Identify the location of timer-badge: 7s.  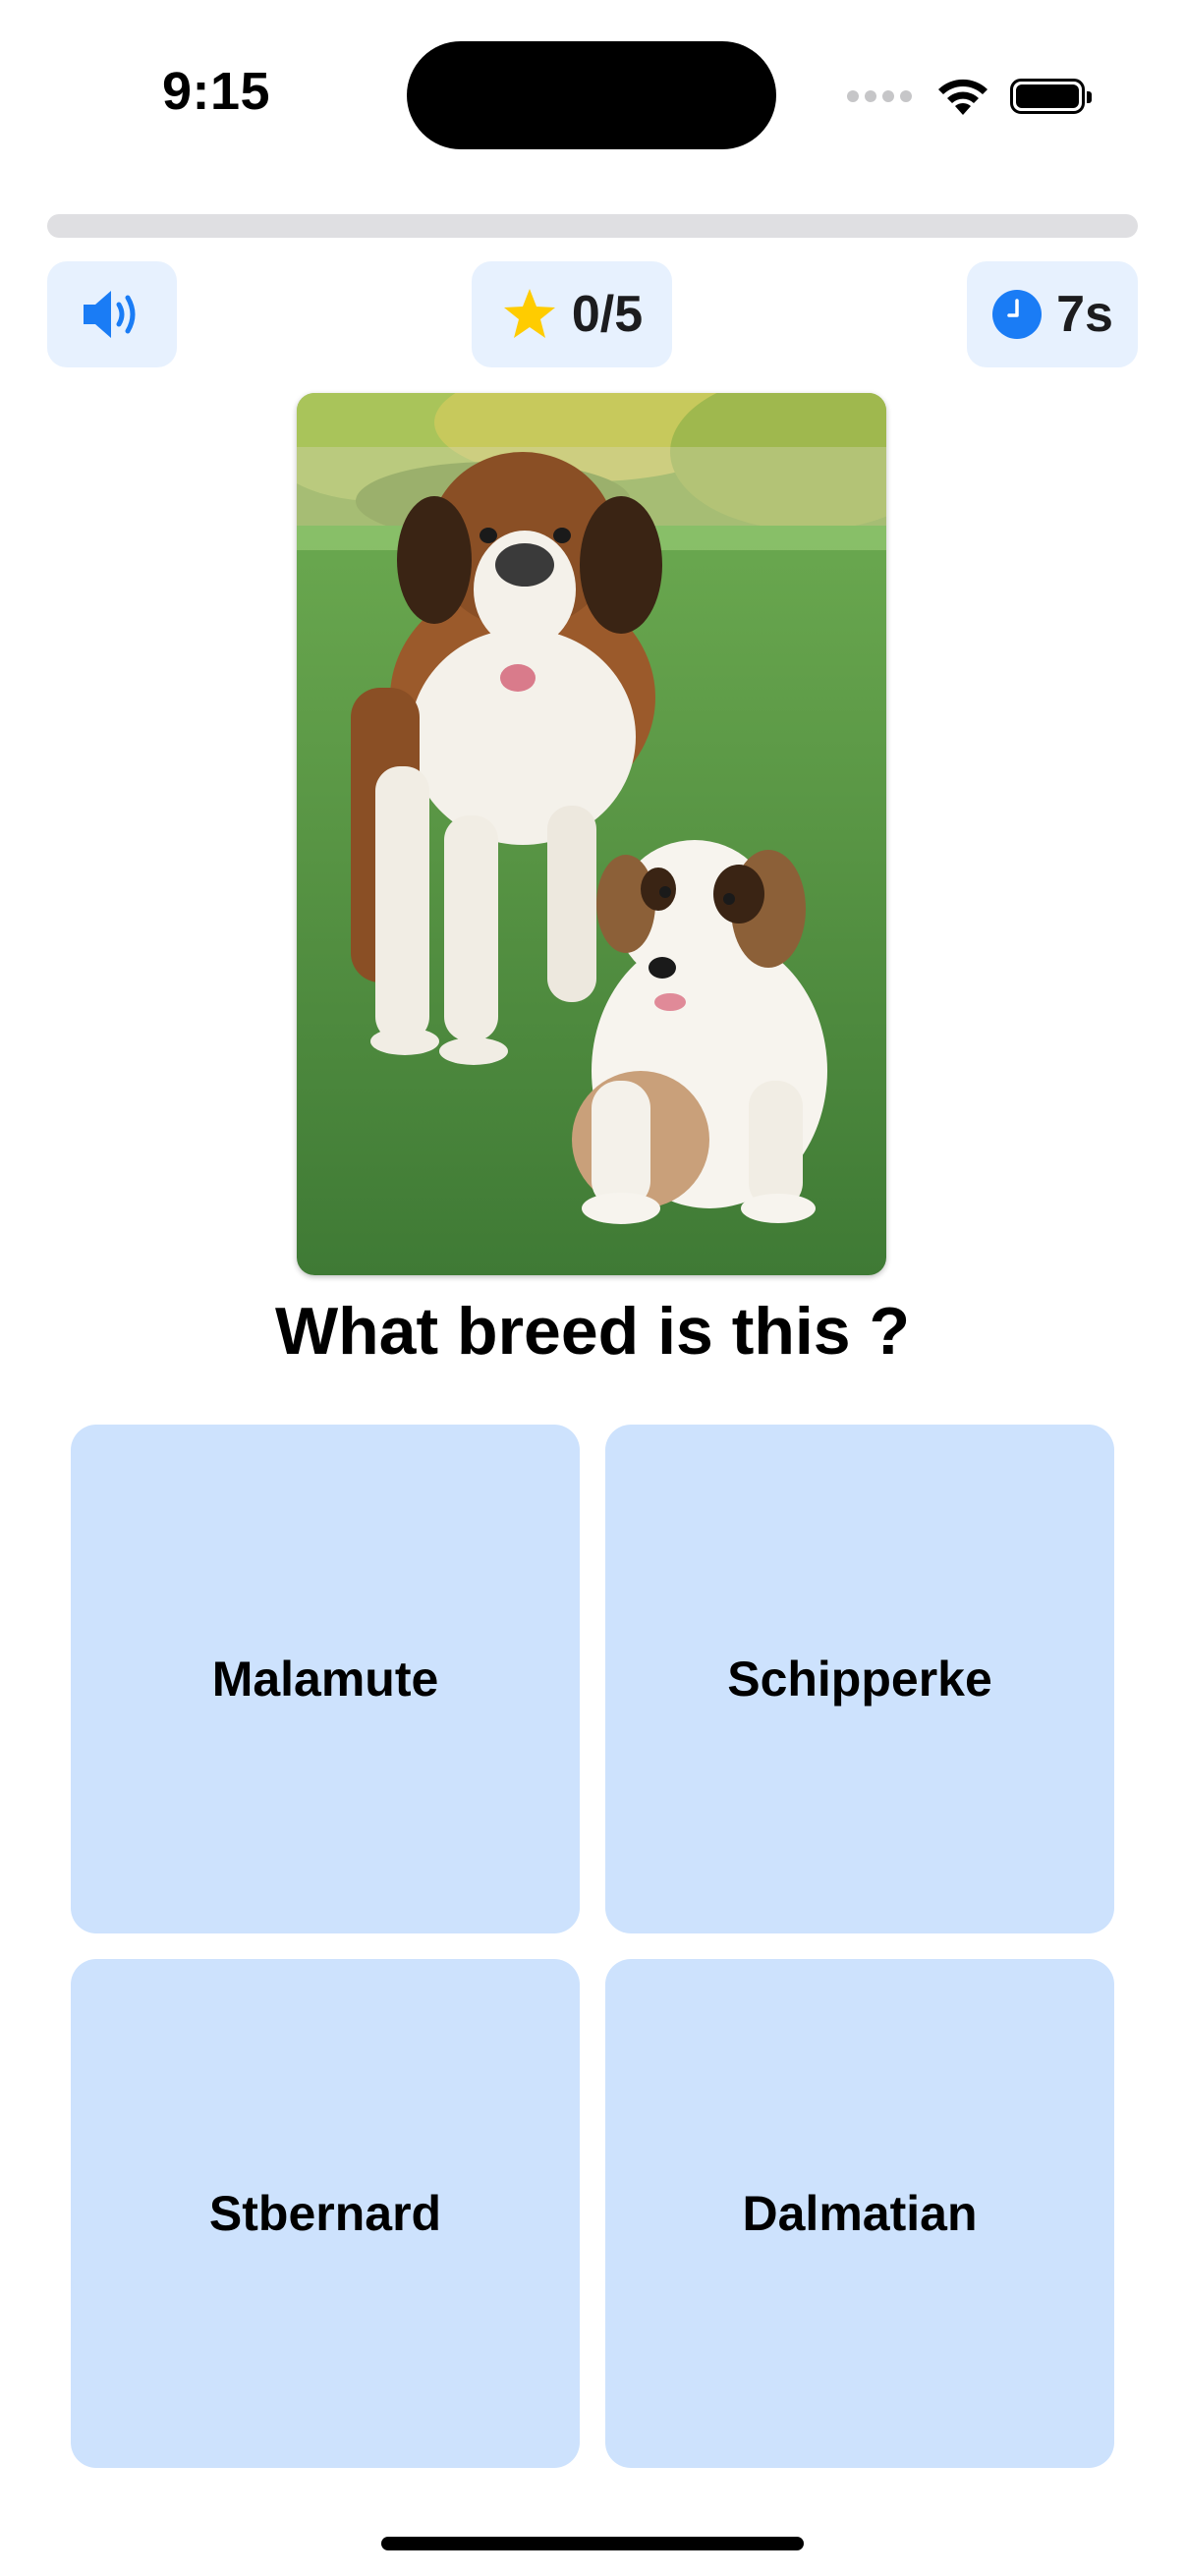
(1053, 314).